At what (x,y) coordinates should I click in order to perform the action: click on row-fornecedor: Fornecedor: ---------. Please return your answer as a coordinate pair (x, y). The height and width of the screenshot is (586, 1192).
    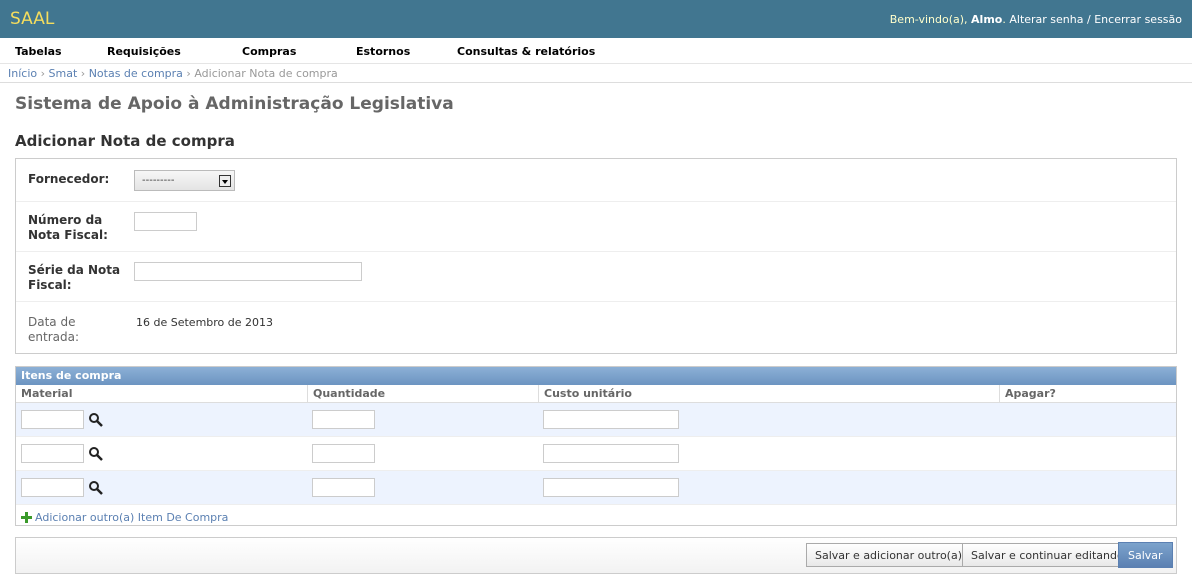
    Looking at the image, I should click on (596, 180).